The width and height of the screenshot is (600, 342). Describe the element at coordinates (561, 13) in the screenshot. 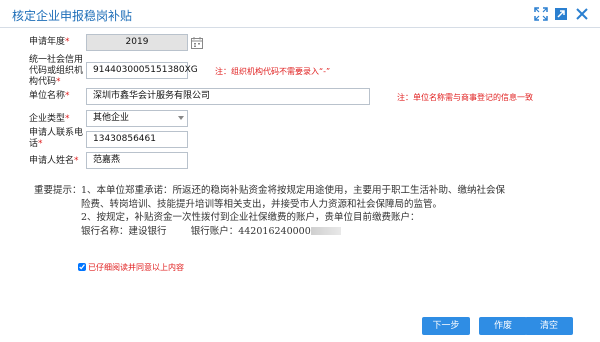

I see `maximize-icon` at that location.